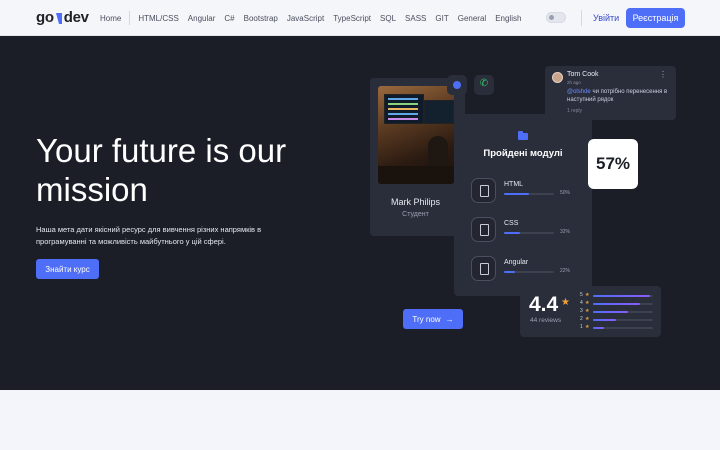  What do you see at coordinates (449, 319) in the screenshot?
I see `arrow-right-icon: →` at bounding box center [449, 319].